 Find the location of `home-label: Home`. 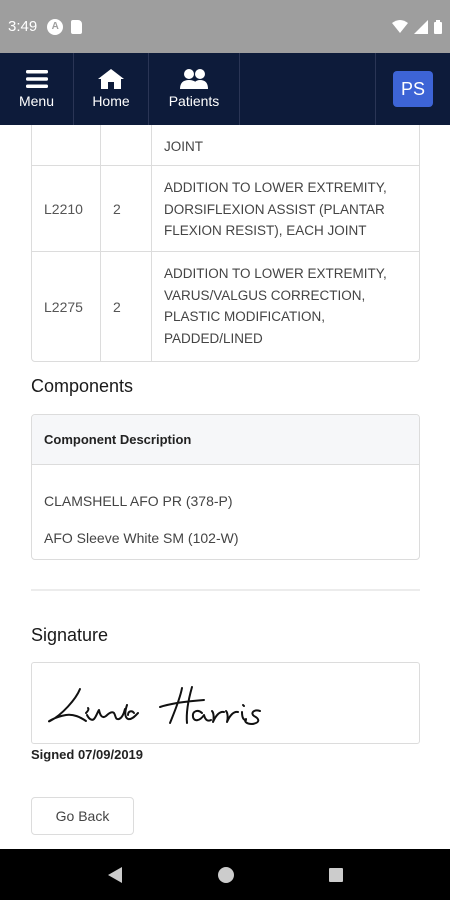

home-label: Home is located at coordinates (111, 101).